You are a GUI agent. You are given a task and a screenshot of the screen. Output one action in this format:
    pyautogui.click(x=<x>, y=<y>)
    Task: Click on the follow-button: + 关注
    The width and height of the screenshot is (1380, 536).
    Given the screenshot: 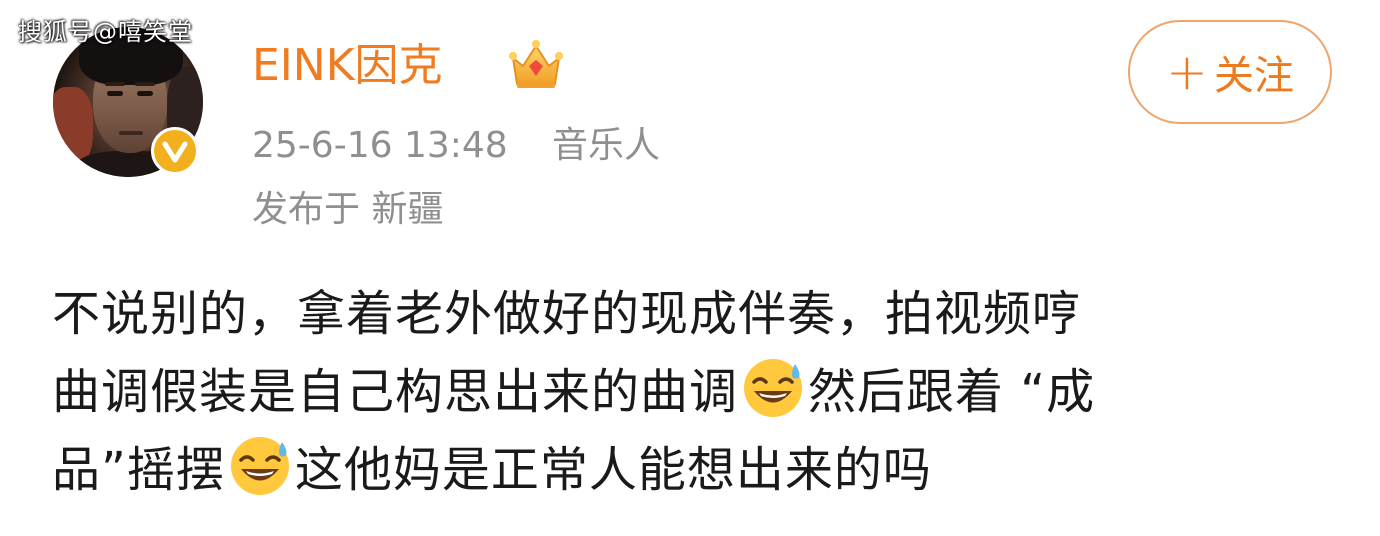 What is the action you would take?
    pyautogui.click(x=1230, y=72)
    